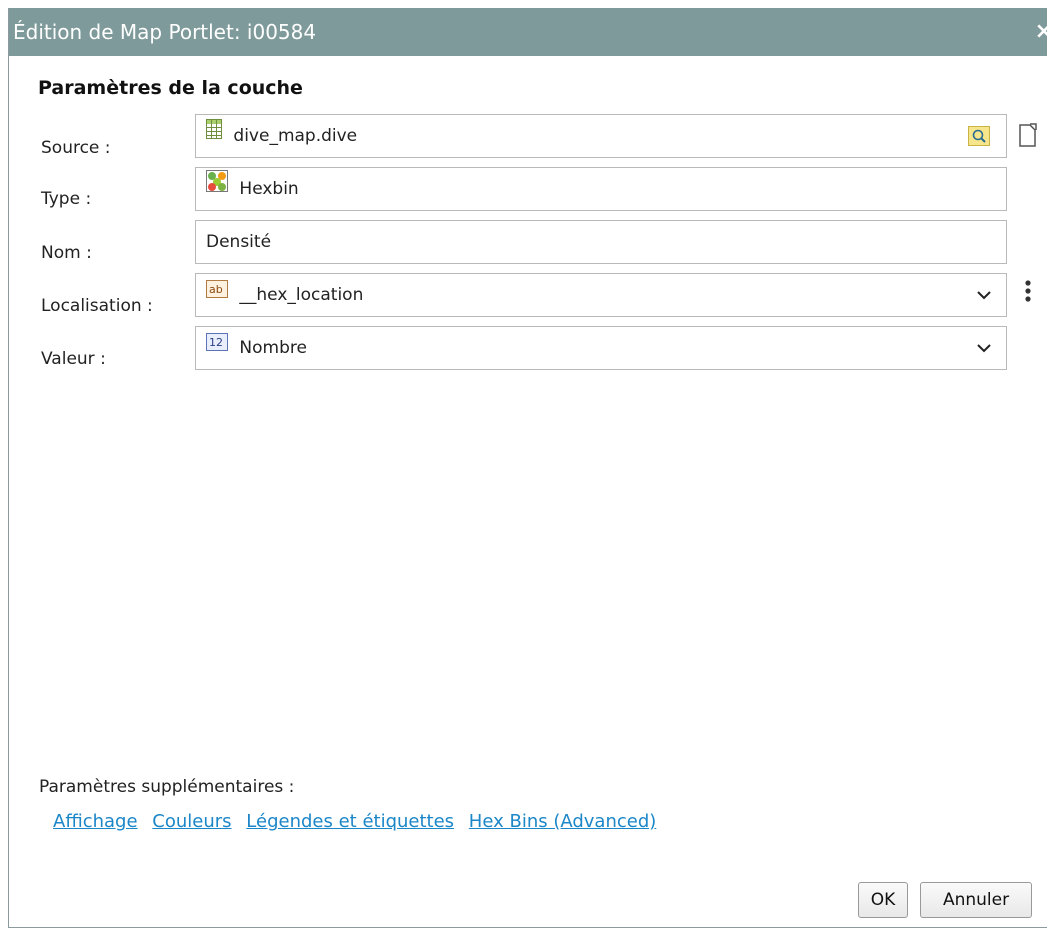 The height and width of the screenshot is (928, 1047). What do you see at coordinates (562, 821) in the screenshot?
I see `link-hex-bins: Hex Bins (Advanced)` at bounding box center [562, 821].